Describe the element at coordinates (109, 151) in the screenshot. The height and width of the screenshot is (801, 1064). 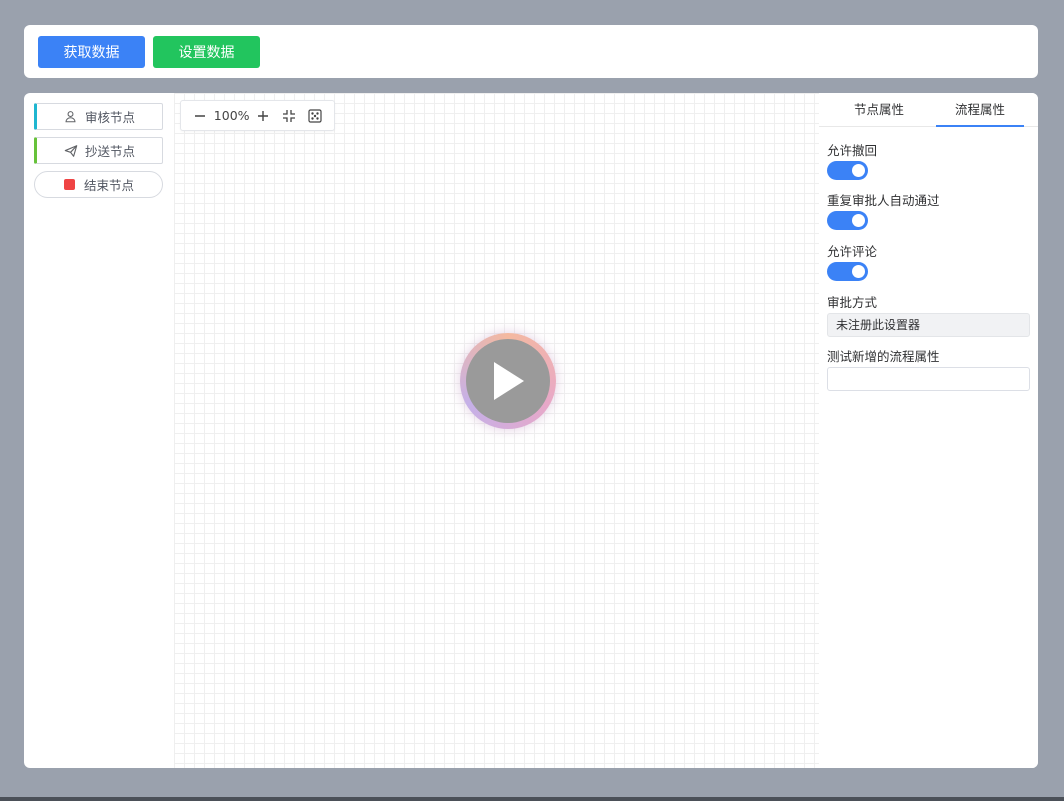
I see `palette-item-label: 抄送节点` at that location.